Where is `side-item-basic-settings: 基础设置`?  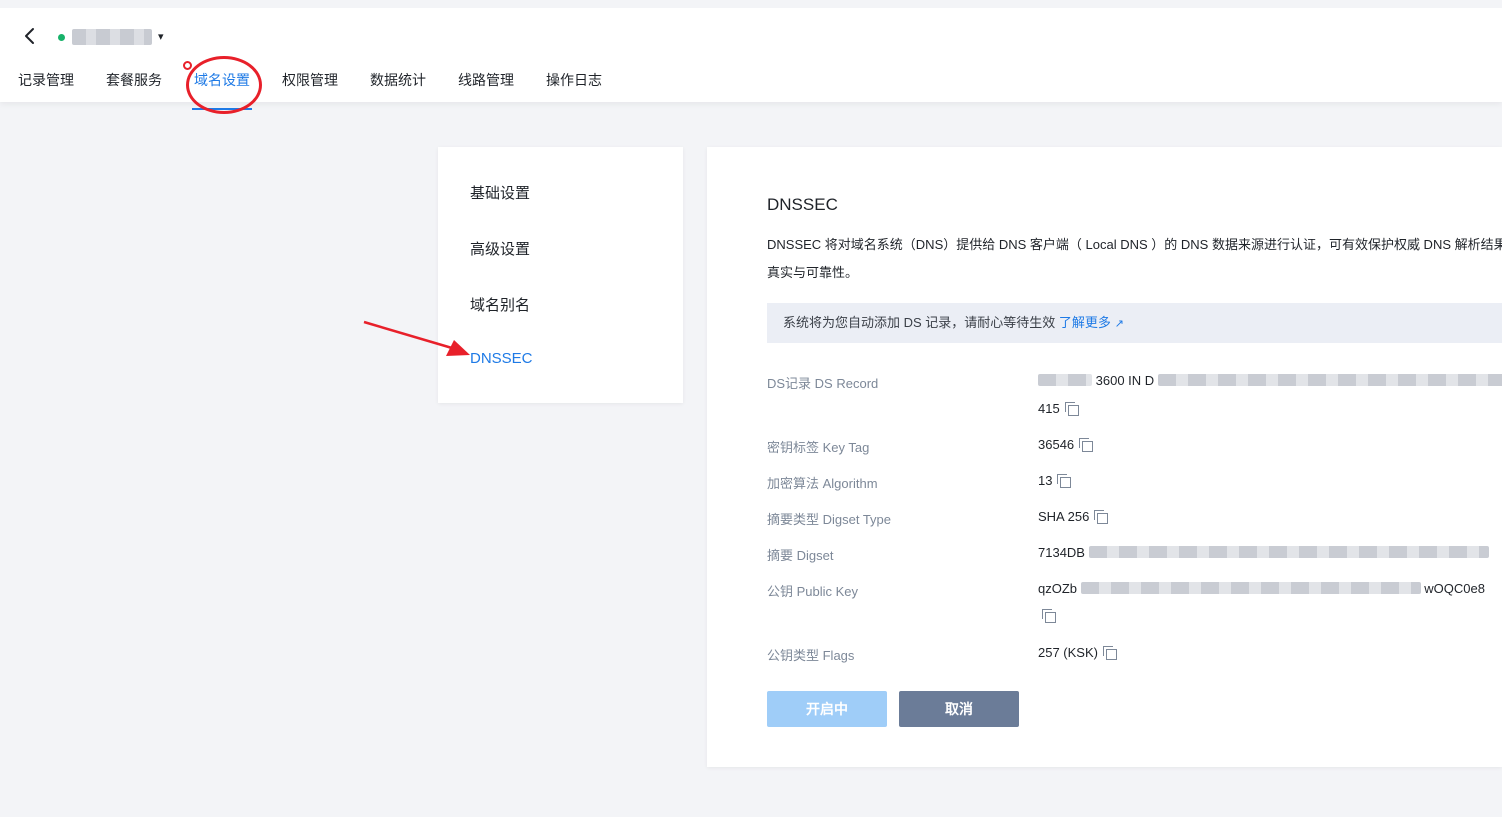 side-item-basic-settings: 基础设置 is located at coordinates (500, 192).